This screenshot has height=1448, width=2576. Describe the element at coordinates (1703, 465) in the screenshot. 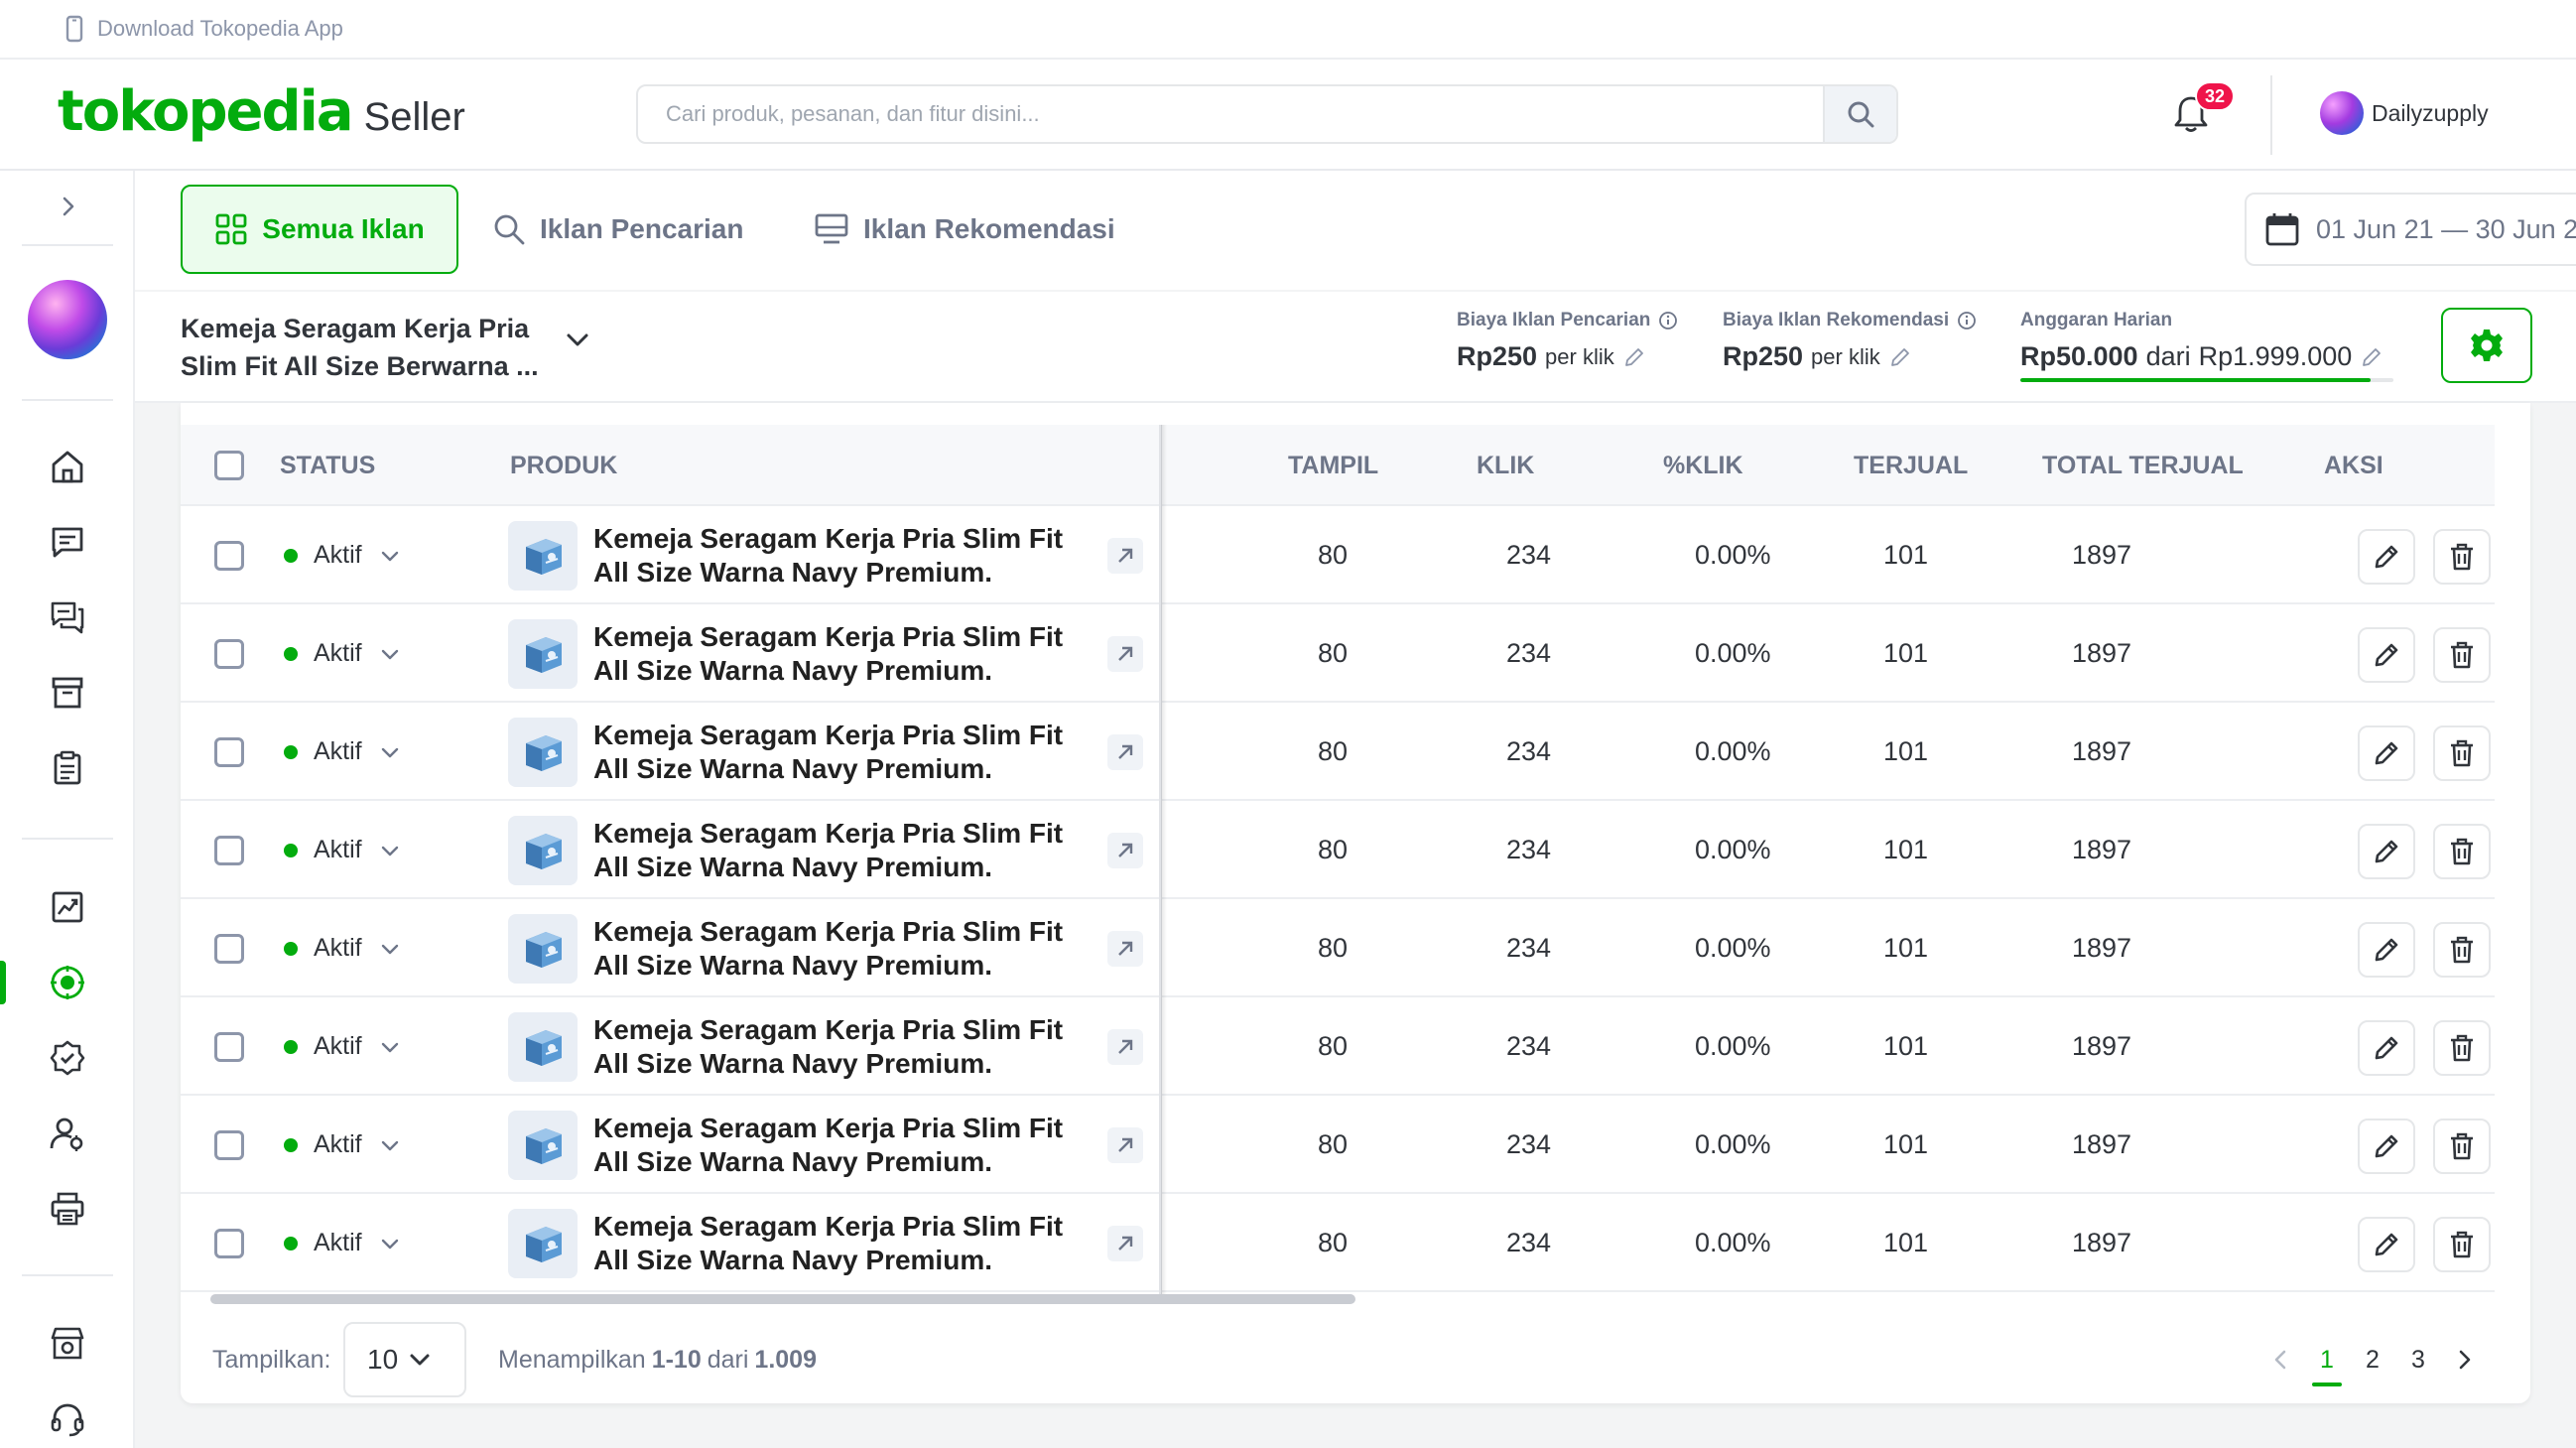

I see `column-pct-klik: %KLIK` at that location.